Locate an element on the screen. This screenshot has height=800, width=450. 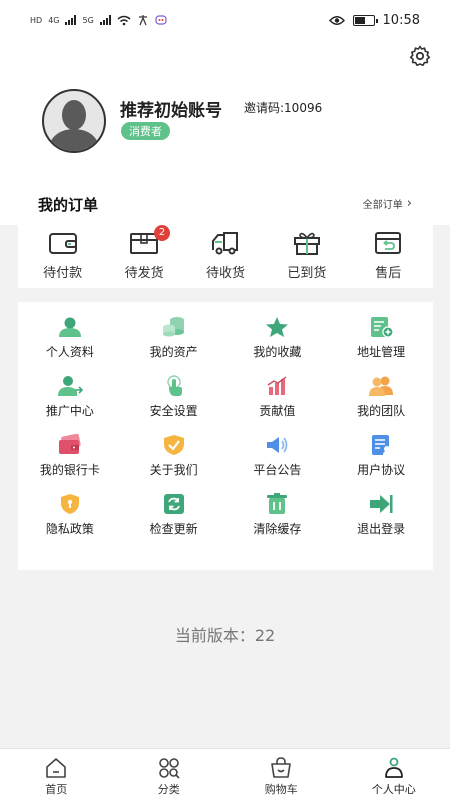
menu-label: 清除缓存 is located at coordinates (277, 529).